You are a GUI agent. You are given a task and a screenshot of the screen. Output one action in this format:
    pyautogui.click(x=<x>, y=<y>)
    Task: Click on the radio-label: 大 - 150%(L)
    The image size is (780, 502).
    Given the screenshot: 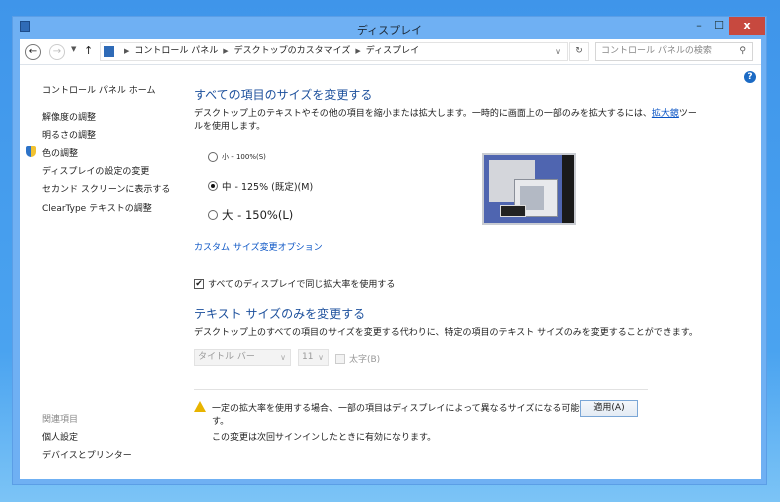 What is the action you would take?
    pyautogui.click(x=258, y=215)
    